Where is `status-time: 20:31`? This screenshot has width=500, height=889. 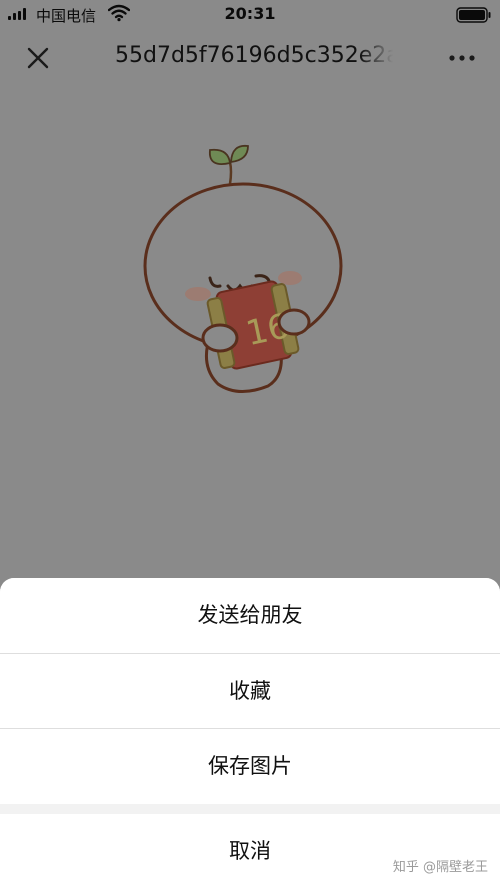 status-time: 20:31 is located at coordinates (250, 13).